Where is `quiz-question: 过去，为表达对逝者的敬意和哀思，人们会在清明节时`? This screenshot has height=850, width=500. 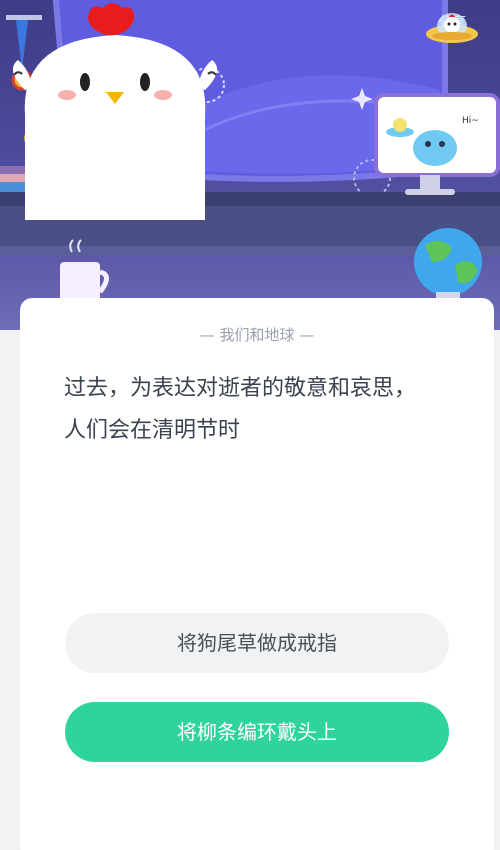
quiz-question: 过去，为表达对逝者的敬意和哀思，人们会在清明节时 is located at coordinates (240, 409).